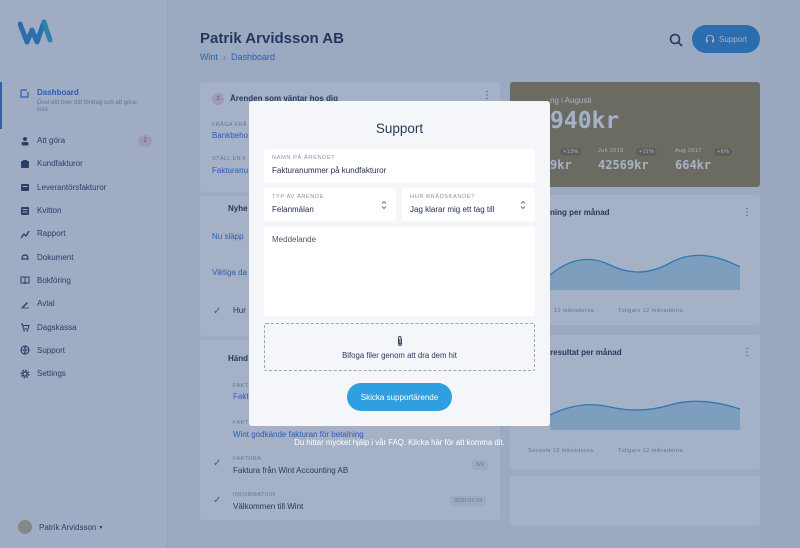 Image resolution: width=800 pixels, height=548 pixels. What do you see at coordinates (304, 158) in the screenshot?
I see `field-label: NAMN PÅ ÄRENDET` at bounding box center [304, 158].